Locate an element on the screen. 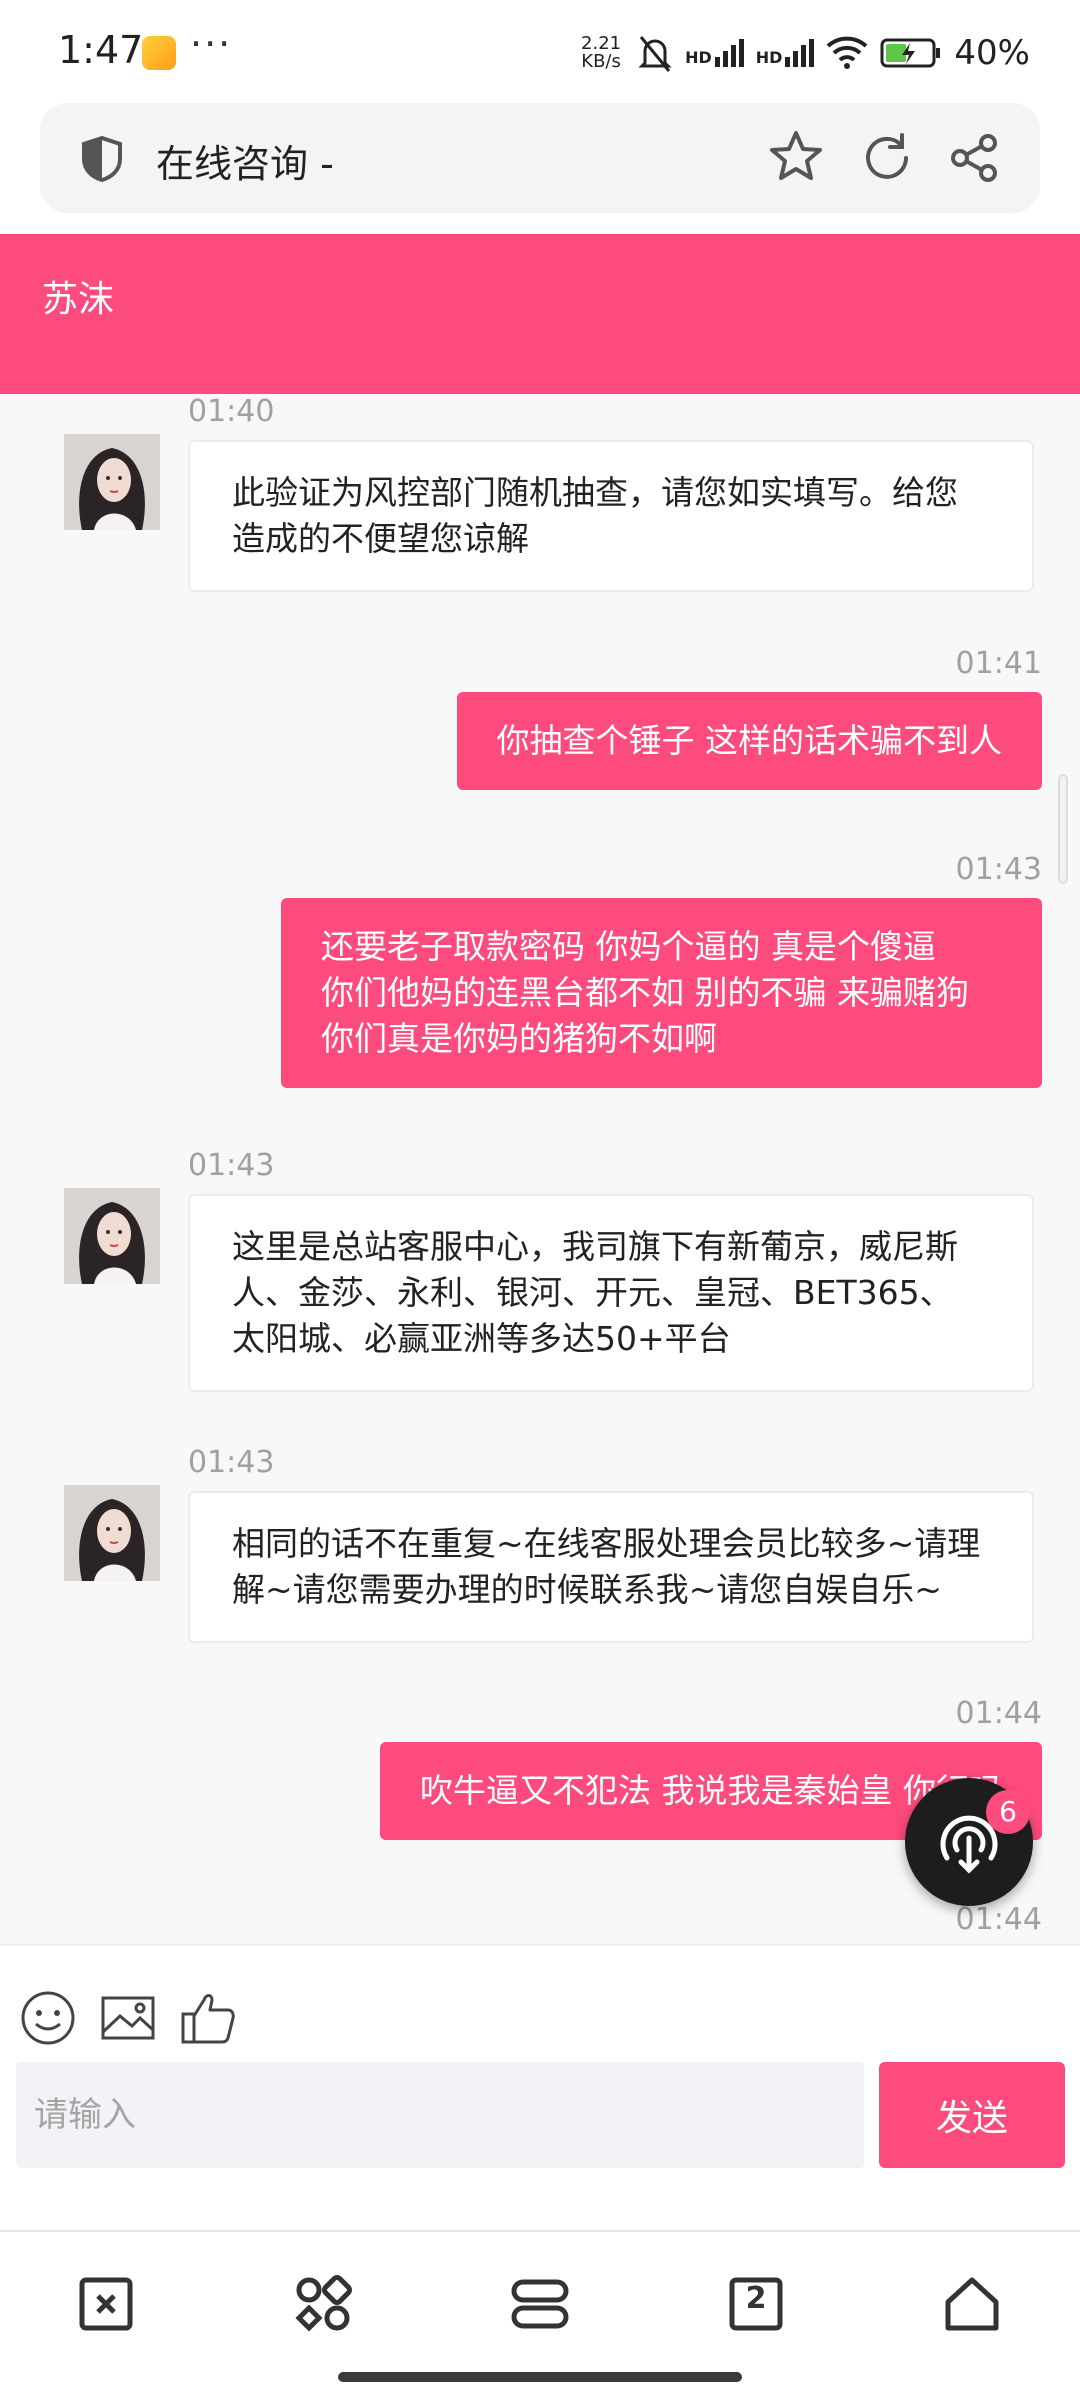 The width and height of the screenshot is (1080, 2400). share-icon is located at coordinates (975, 158).